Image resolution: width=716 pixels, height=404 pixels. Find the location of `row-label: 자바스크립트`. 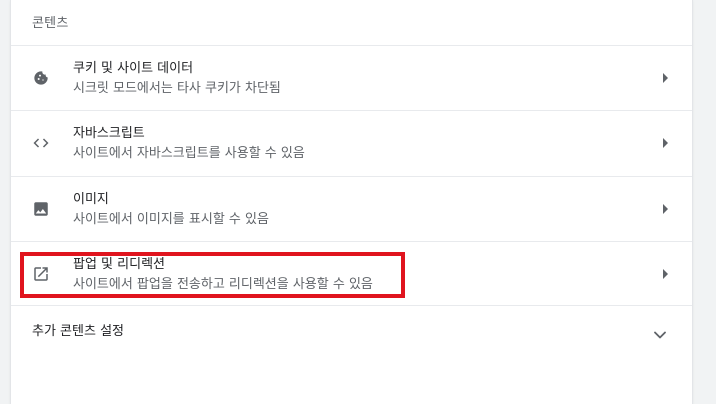

row-label: 자바스크립트 is located at coordinates (109, 133).